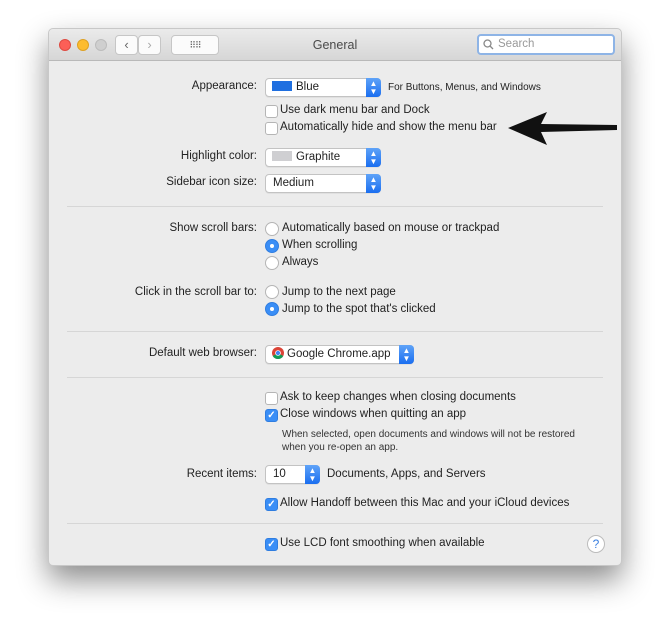 This screenshot has width=670, height=635. I want to click on jump-spot-label: Jump to the spot that's clicked, so click(359, 309).